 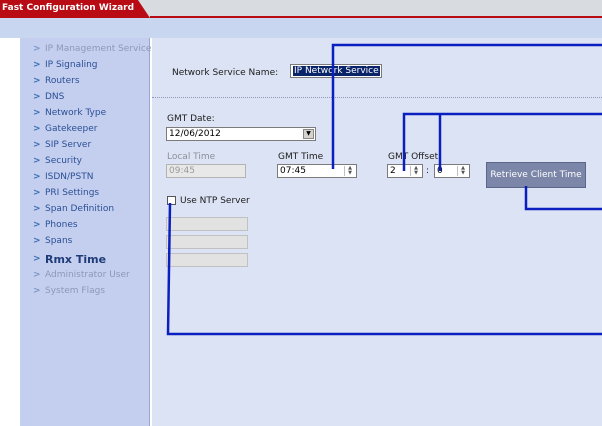 What do you see at coordinates (72, 193) in the screenshot?
I see `sidebar-item-label: PRI Settings` at bounding box center [72, 193].